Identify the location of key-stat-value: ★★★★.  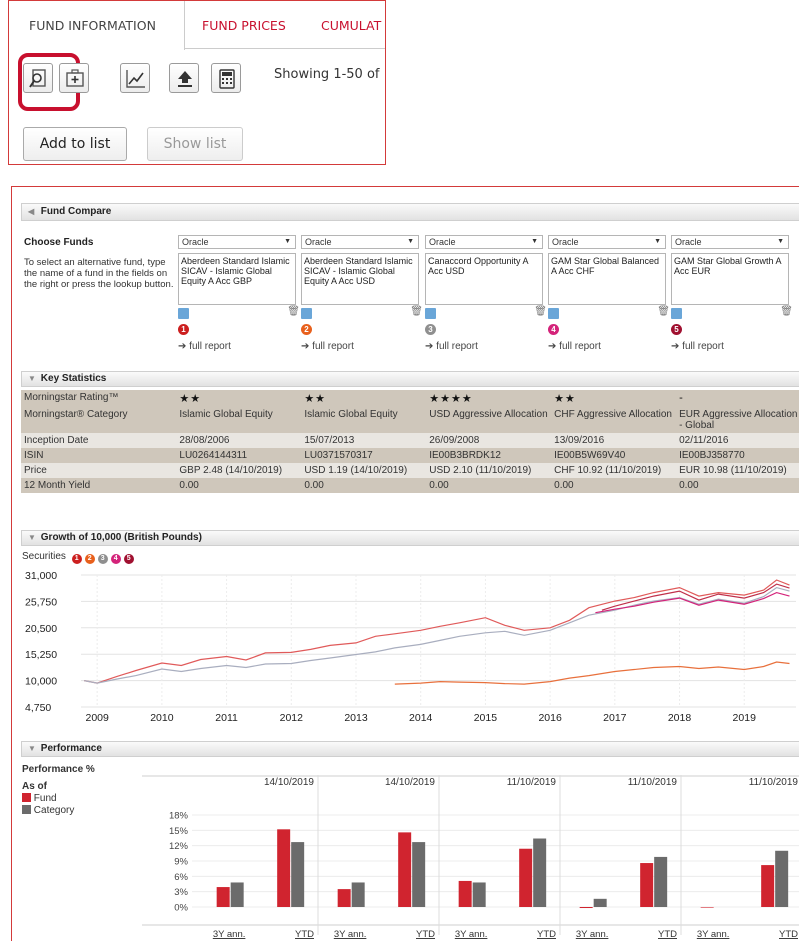
(489, 398).